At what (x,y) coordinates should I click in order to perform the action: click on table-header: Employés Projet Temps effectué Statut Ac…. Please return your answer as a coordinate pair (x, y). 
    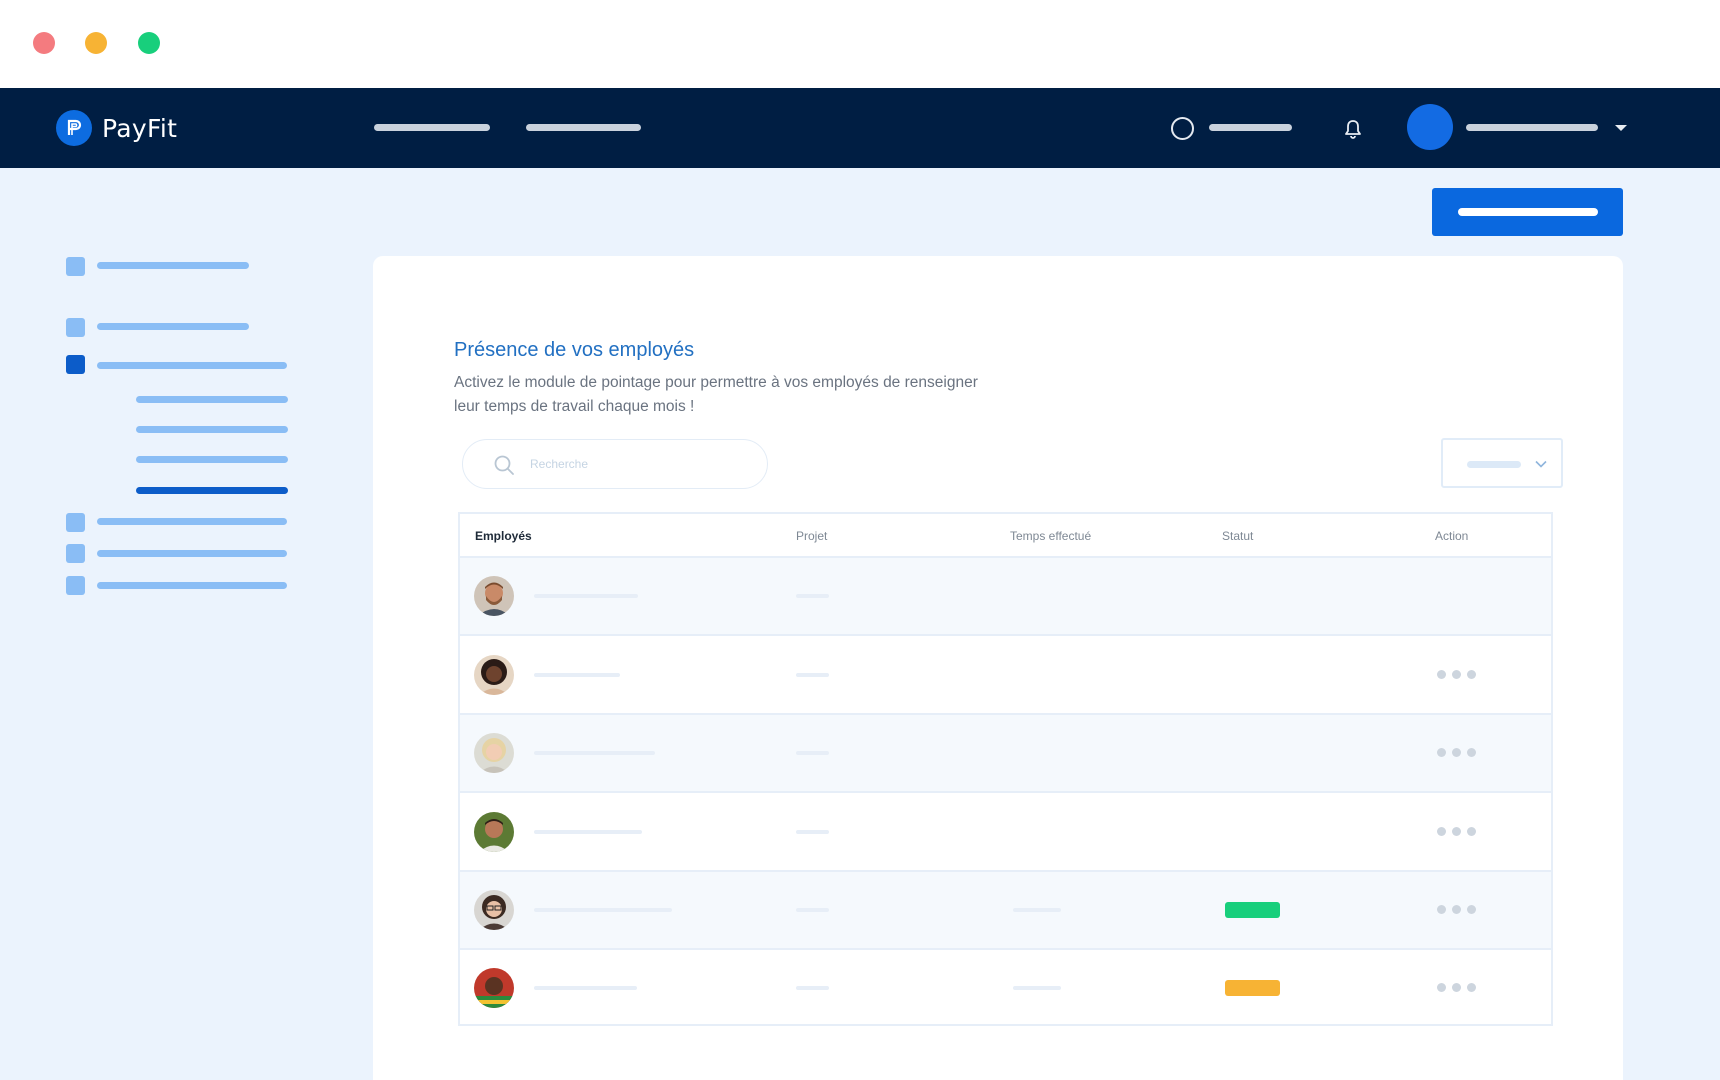
    Looking at the image, I should click on (1005, 536).